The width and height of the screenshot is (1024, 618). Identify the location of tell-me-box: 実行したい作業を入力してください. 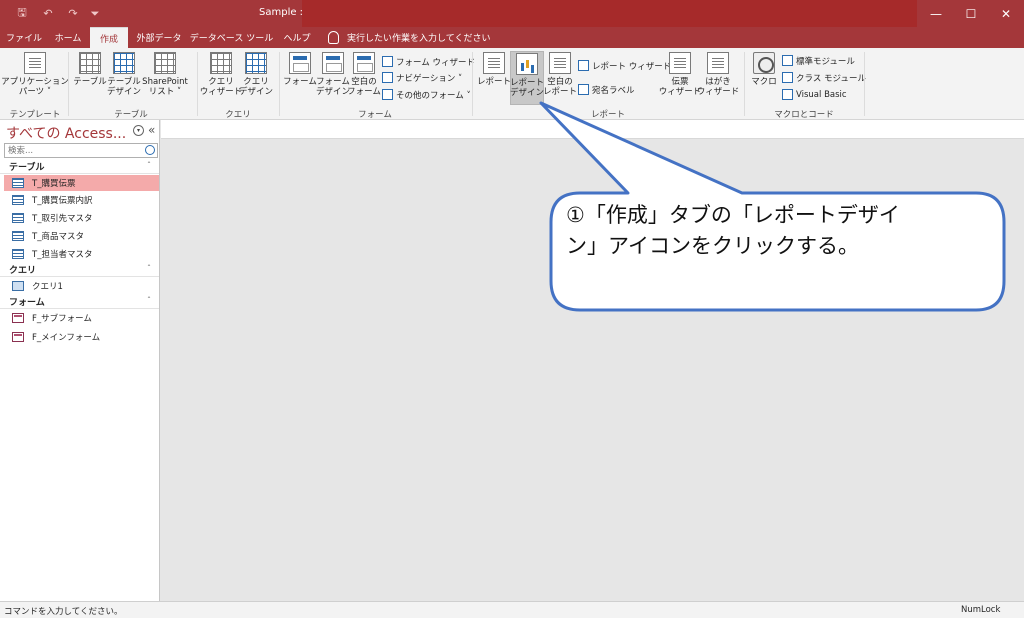
(409, 37).